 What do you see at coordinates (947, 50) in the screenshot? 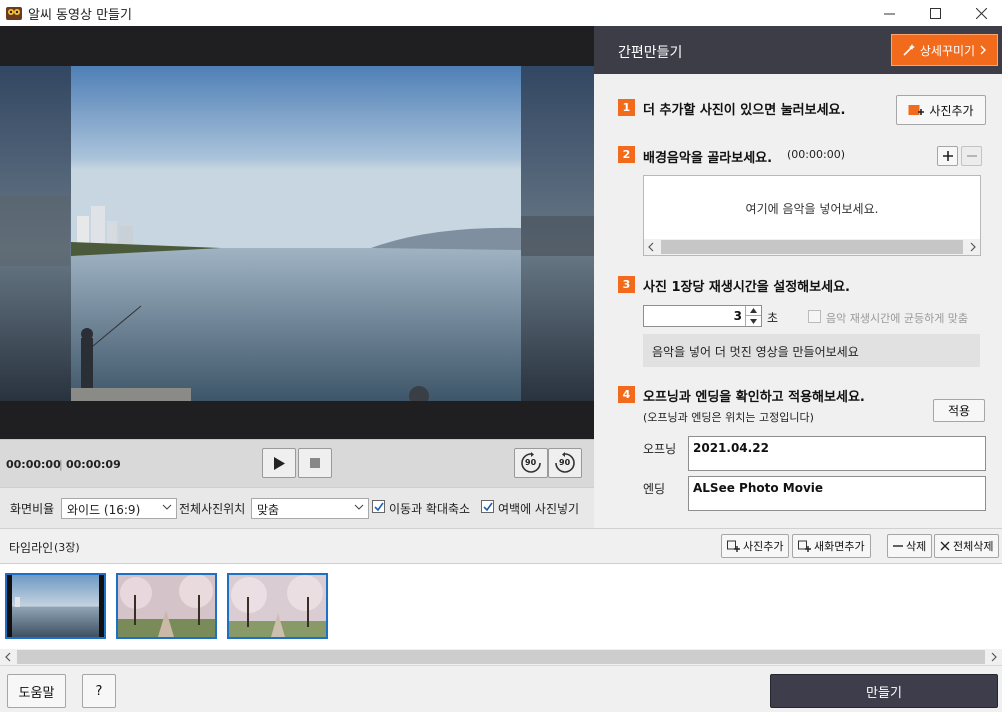
I see `detail-edit-label: 상세꾸미기` at bounding box center [947, 50].